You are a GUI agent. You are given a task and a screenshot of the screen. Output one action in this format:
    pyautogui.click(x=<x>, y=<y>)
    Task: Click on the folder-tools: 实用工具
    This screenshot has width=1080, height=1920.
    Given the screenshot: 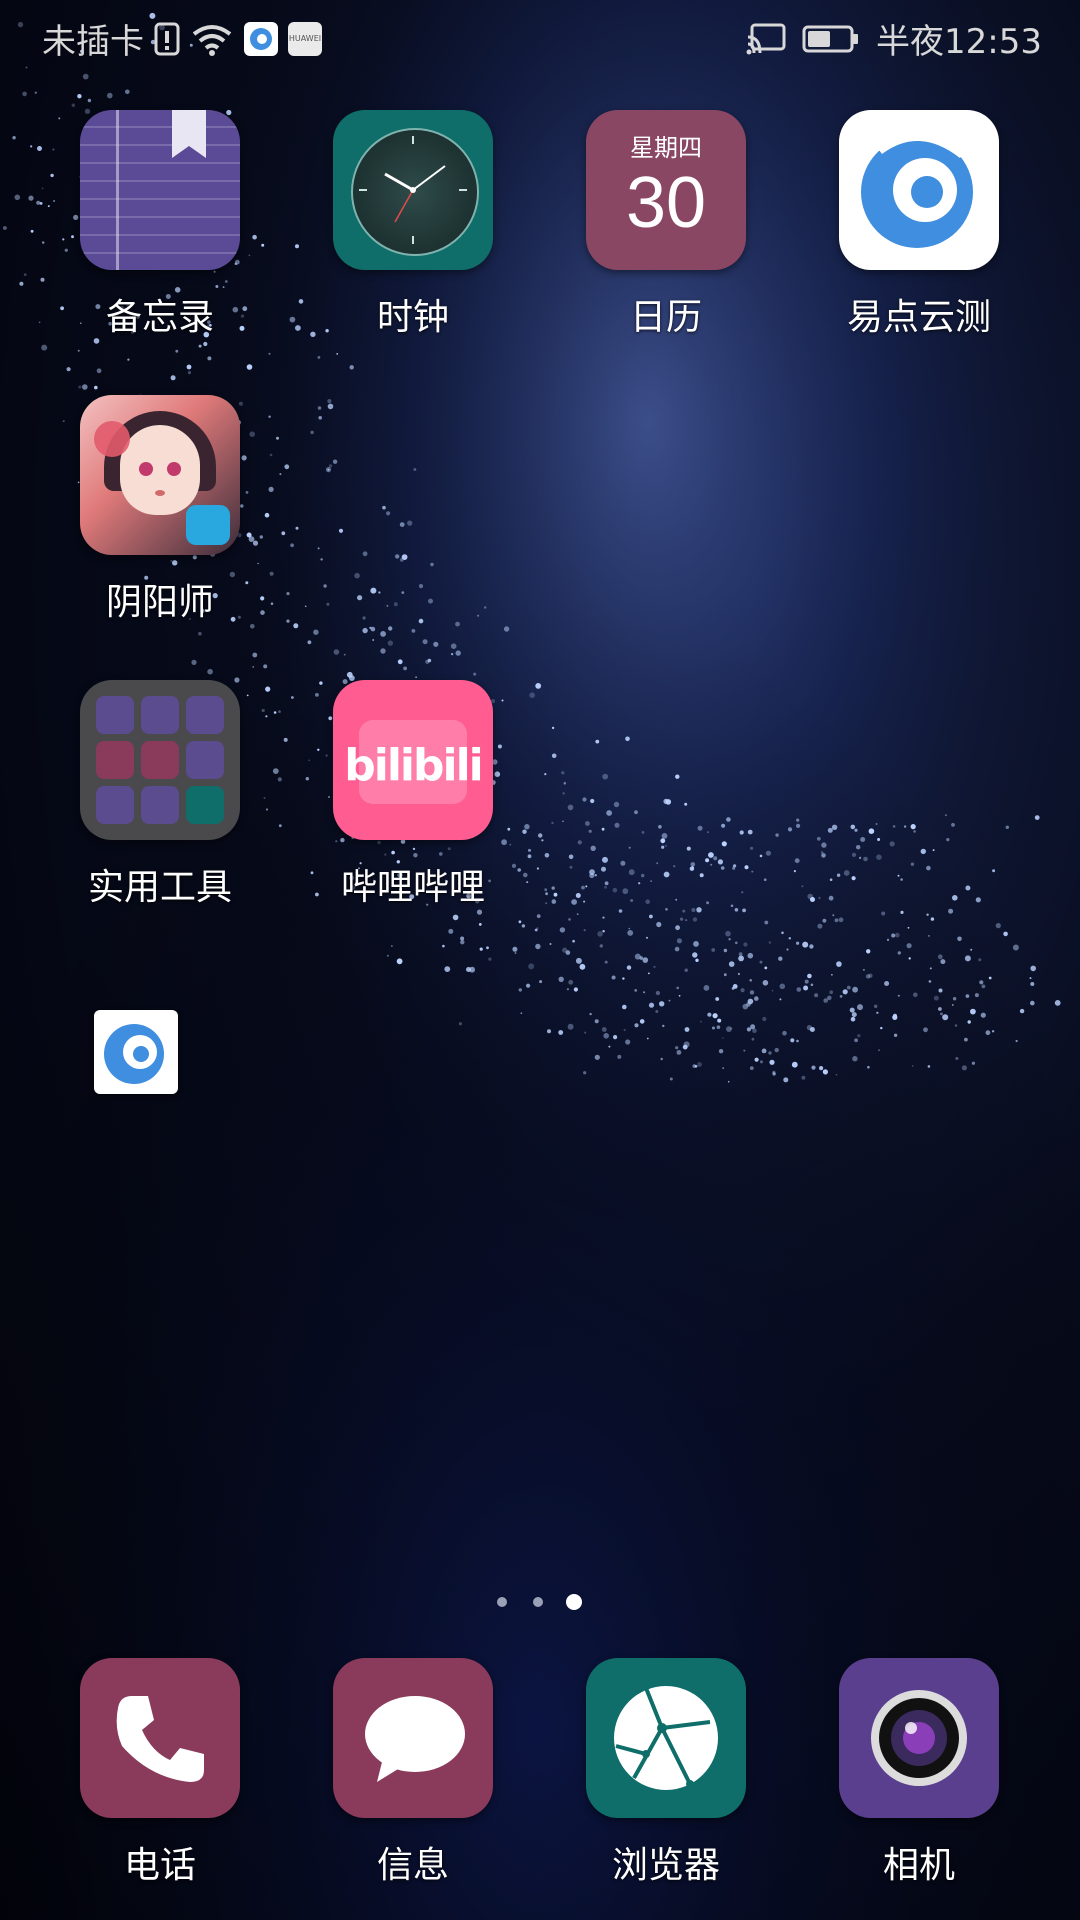 What is the action you would take?
    pyautogui.click(x=160, y=795)
    